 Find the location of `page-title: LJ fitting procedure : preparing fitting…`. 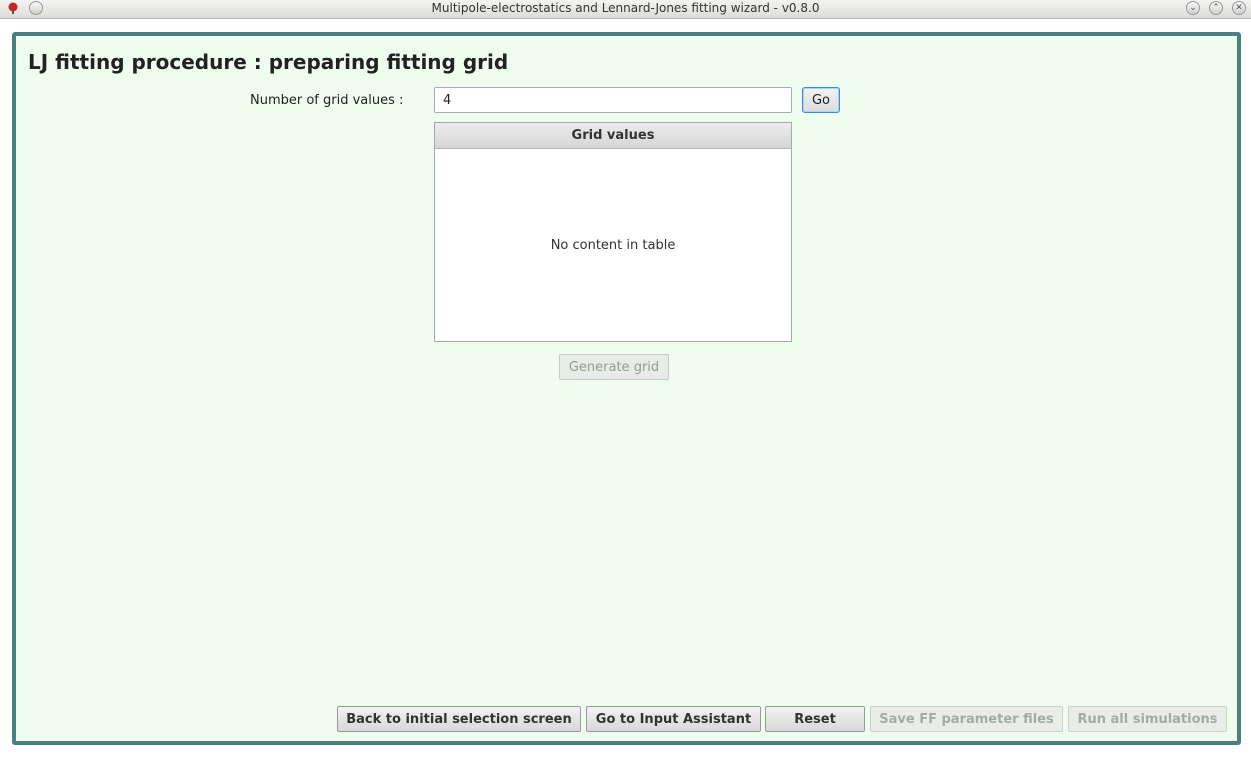

page-title: LJ fitting procedure : preparing fitting… is located at coordinates (268, 62).